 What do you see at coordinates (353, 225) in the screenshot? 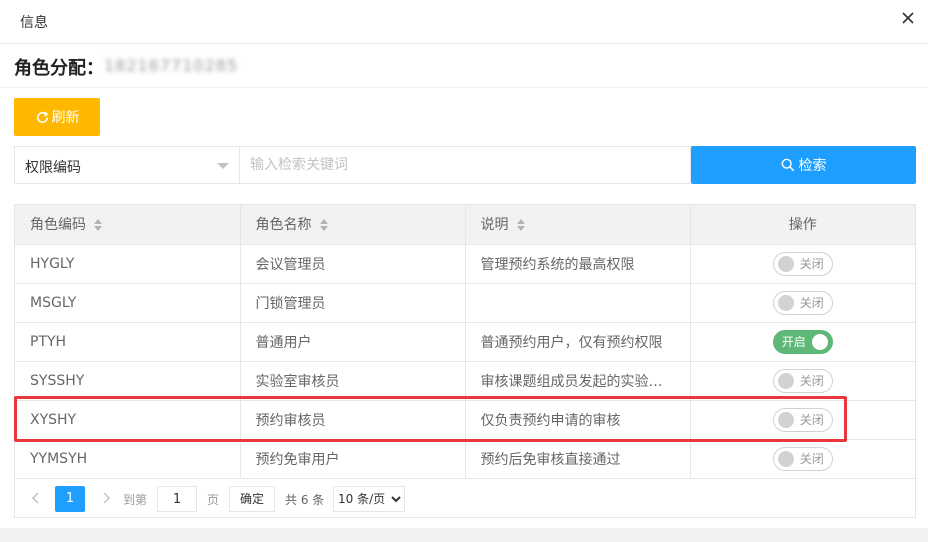
I see `header-name: 角色名称` at bounding box center [353, 225].